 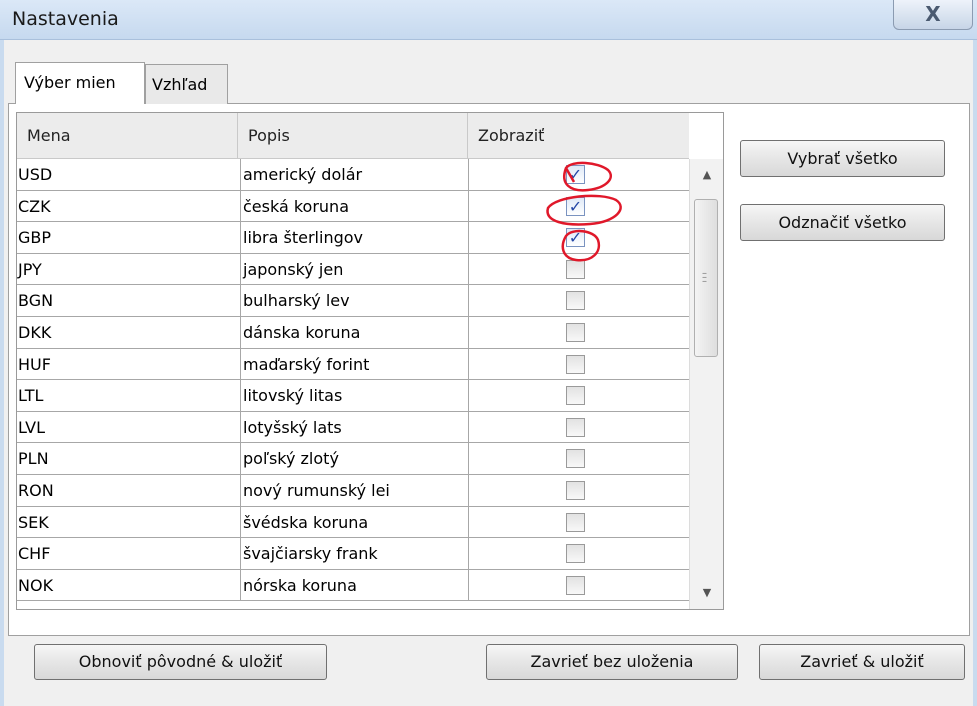 I want to click on table-row: USD americký dolár ✓, so click(x=353, y=175).